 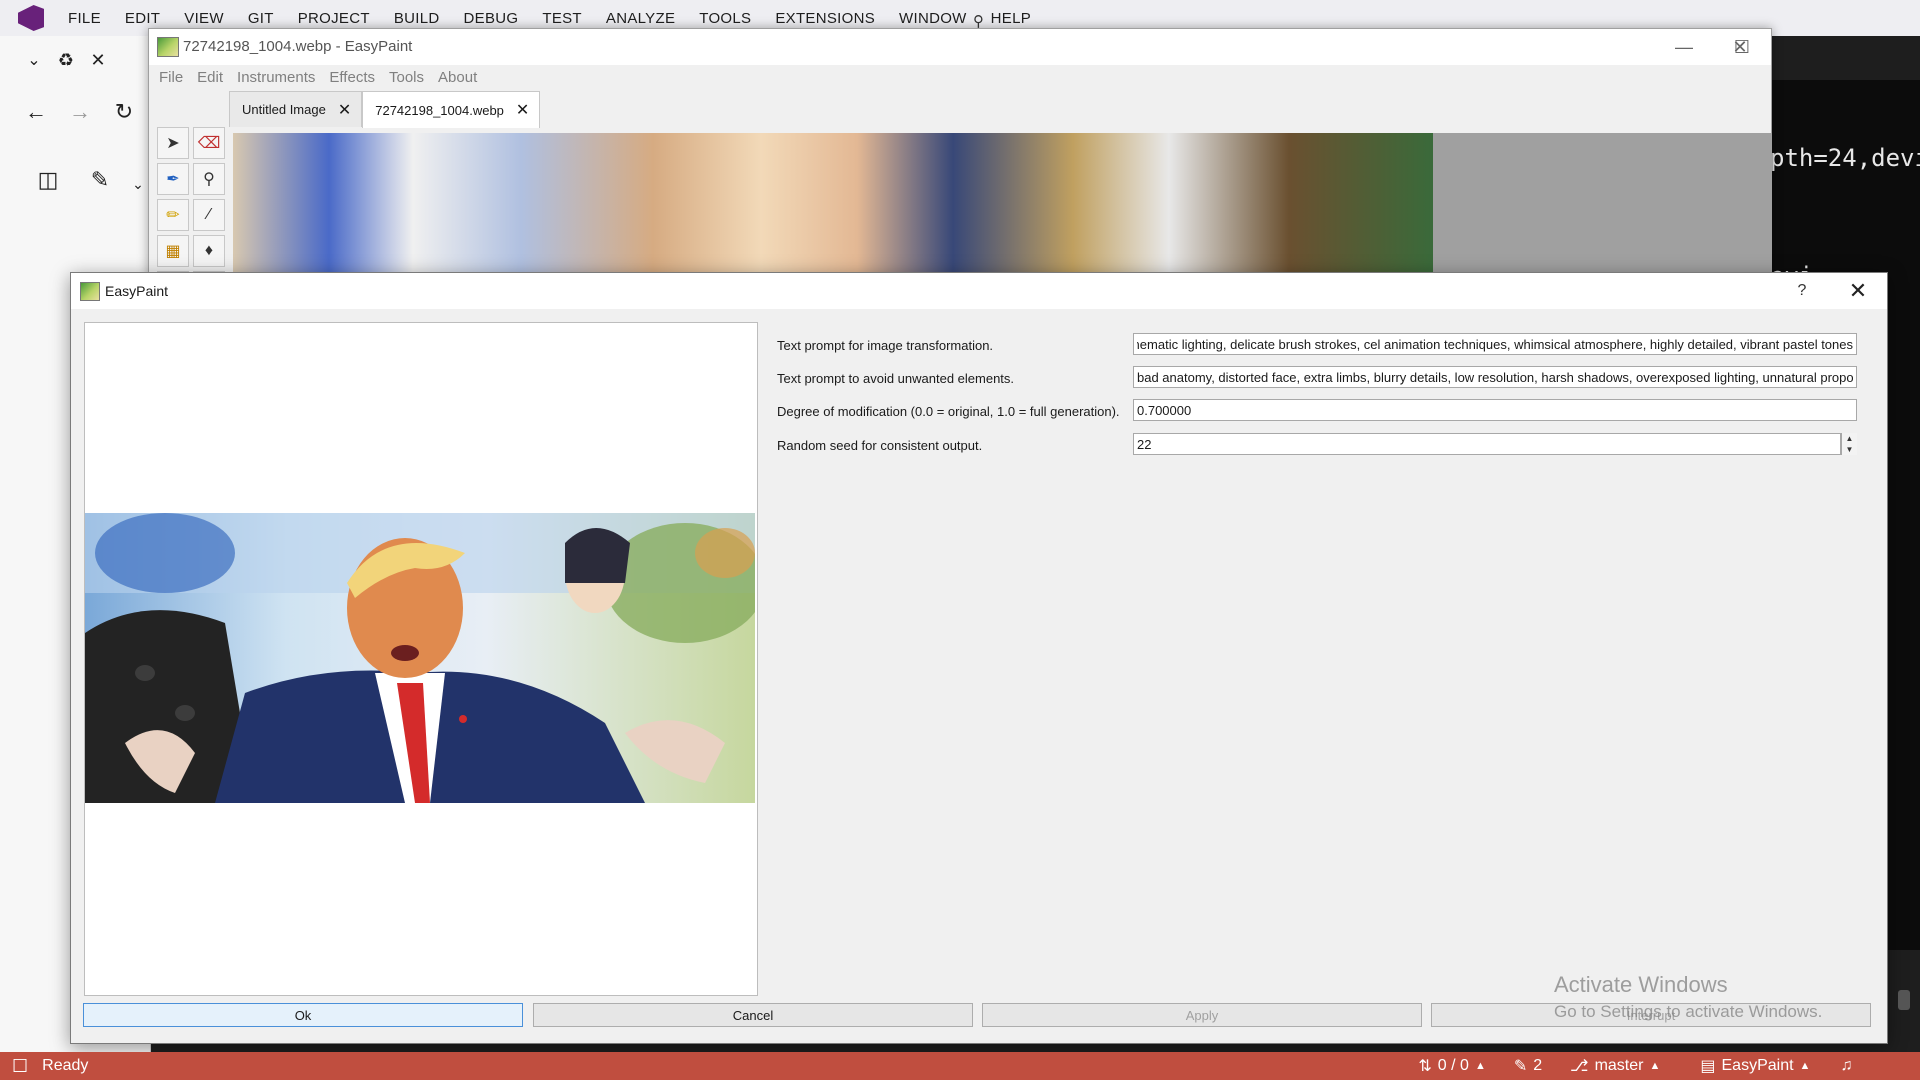 What do you see at coordinates (1904, 1000) in the screenshot?
I see `scrollbar-thumb` at bounding box center [1904, 1000].